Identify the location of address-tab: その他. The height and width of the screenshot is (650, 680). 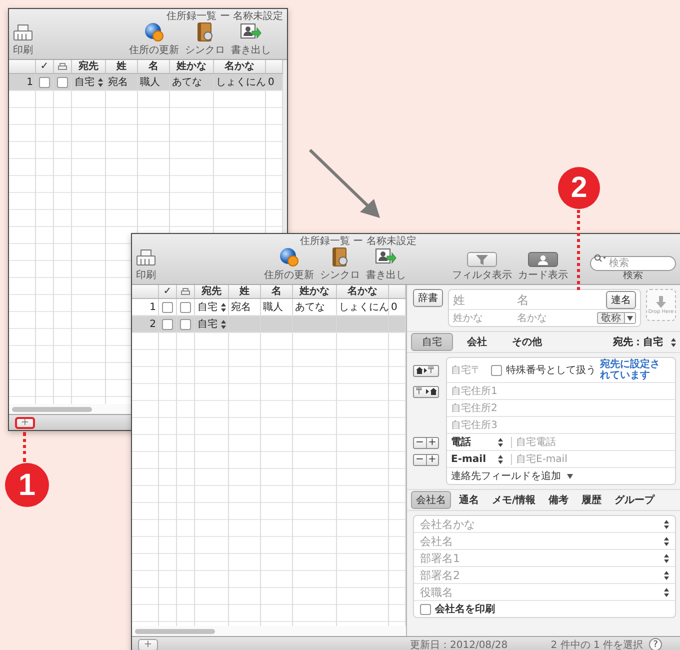
(527, 342).